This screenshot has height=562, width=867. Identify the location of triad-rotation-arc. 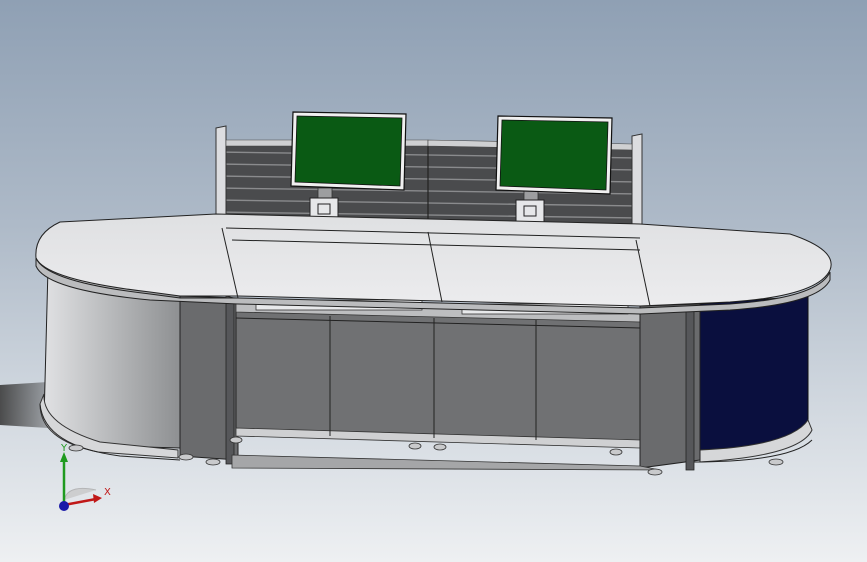
(80, 494).